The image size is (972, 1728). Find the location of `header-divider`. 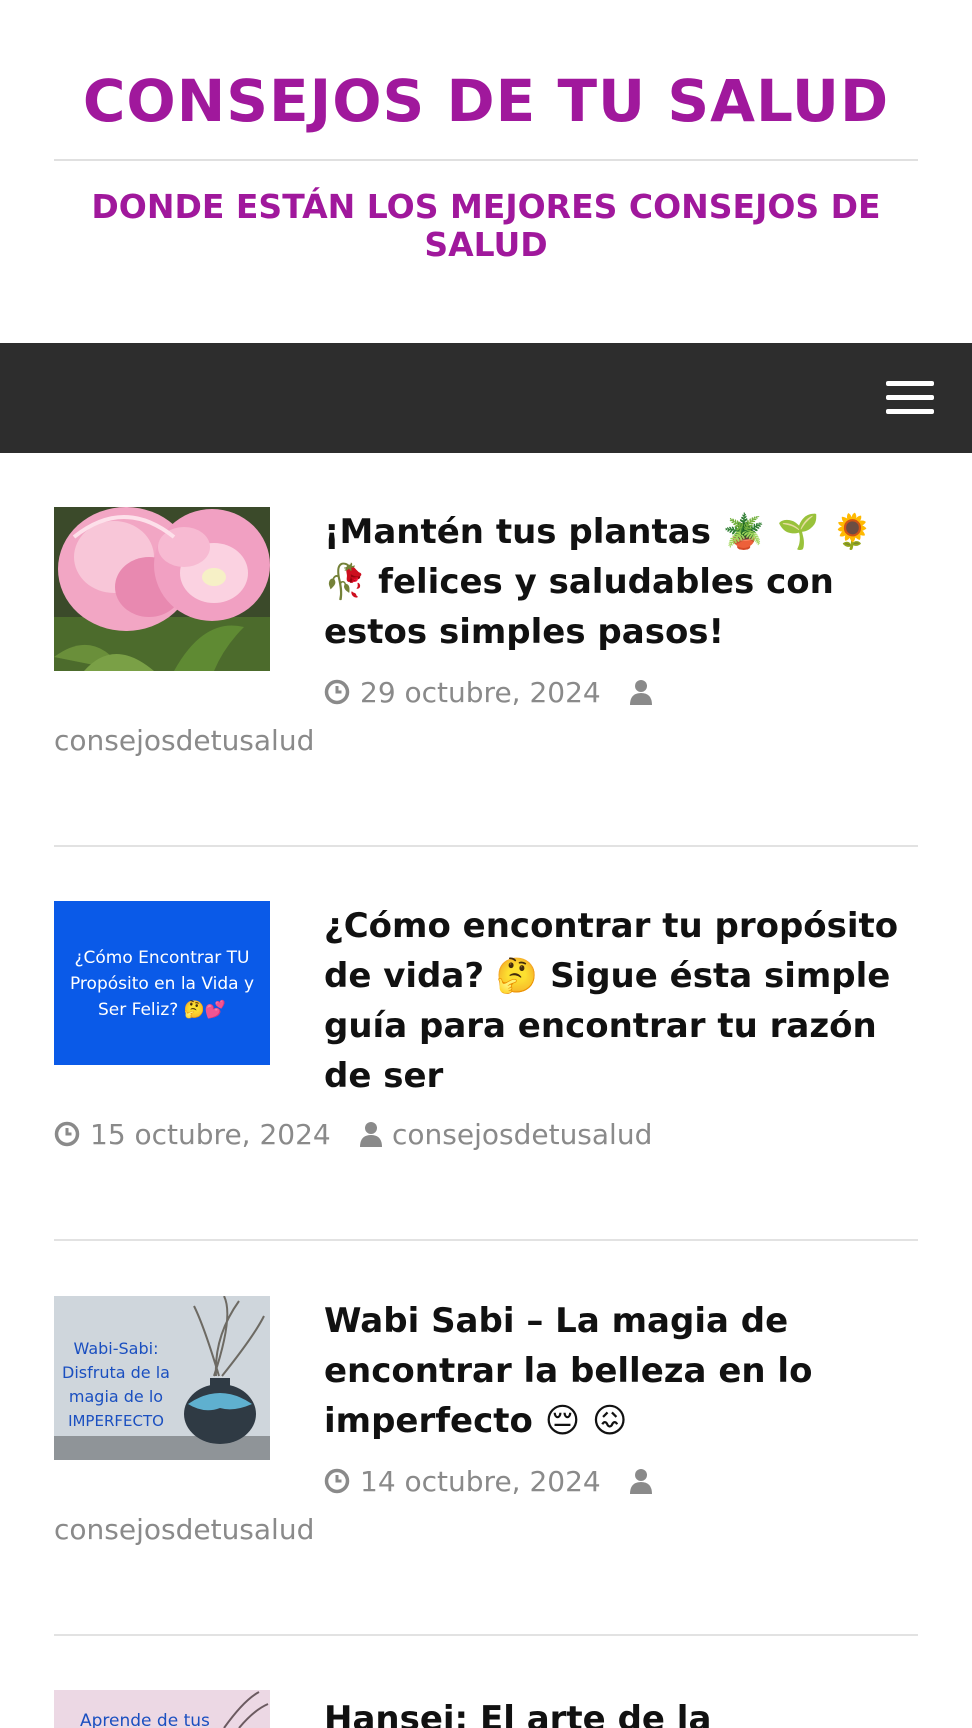

header-divider is located at coordinates (486, 160).